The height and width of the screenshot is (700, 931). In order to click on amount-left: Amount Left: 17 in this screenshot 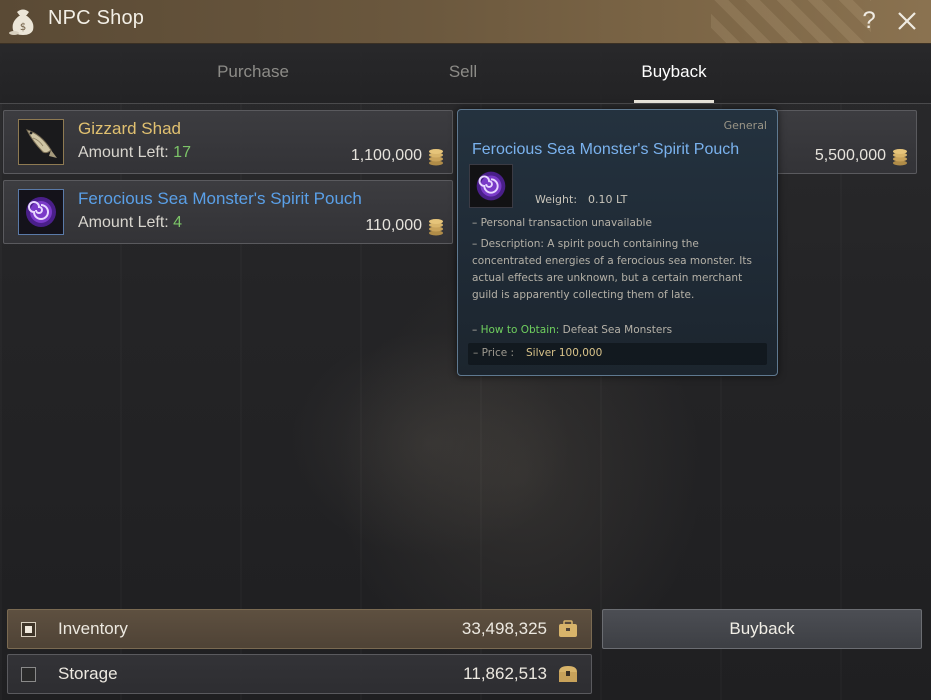, I will do `click(134, 153)`.